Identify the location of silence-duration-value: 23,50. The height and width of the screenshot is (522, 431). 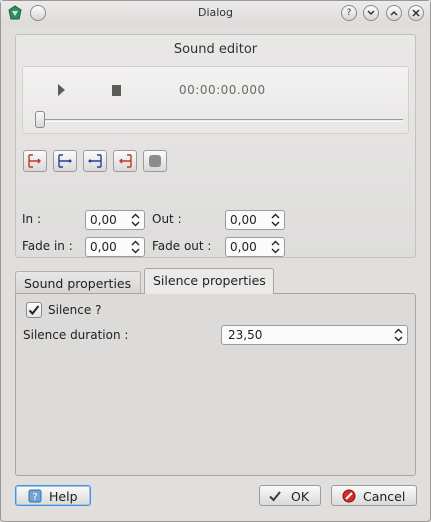
(245, 335).